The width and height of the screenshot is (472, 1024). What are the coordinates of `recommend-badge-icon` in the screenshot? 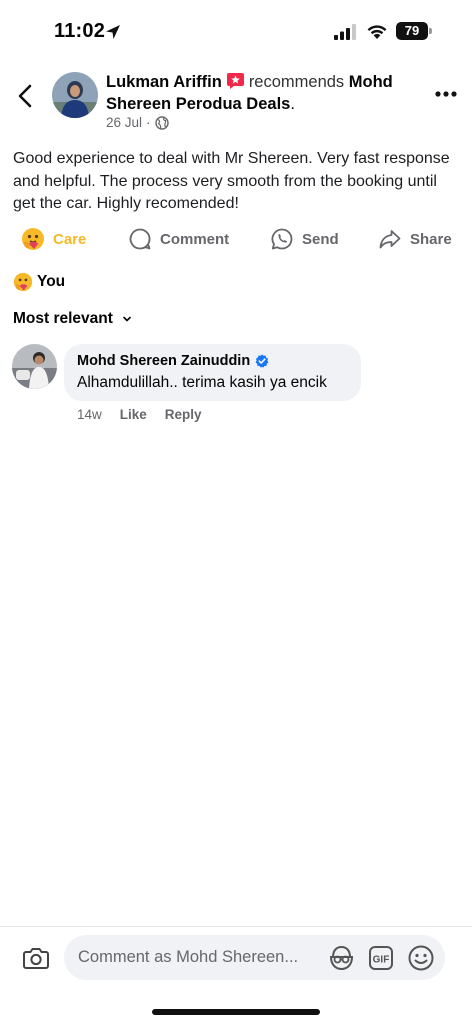 It's located at (235, 81).